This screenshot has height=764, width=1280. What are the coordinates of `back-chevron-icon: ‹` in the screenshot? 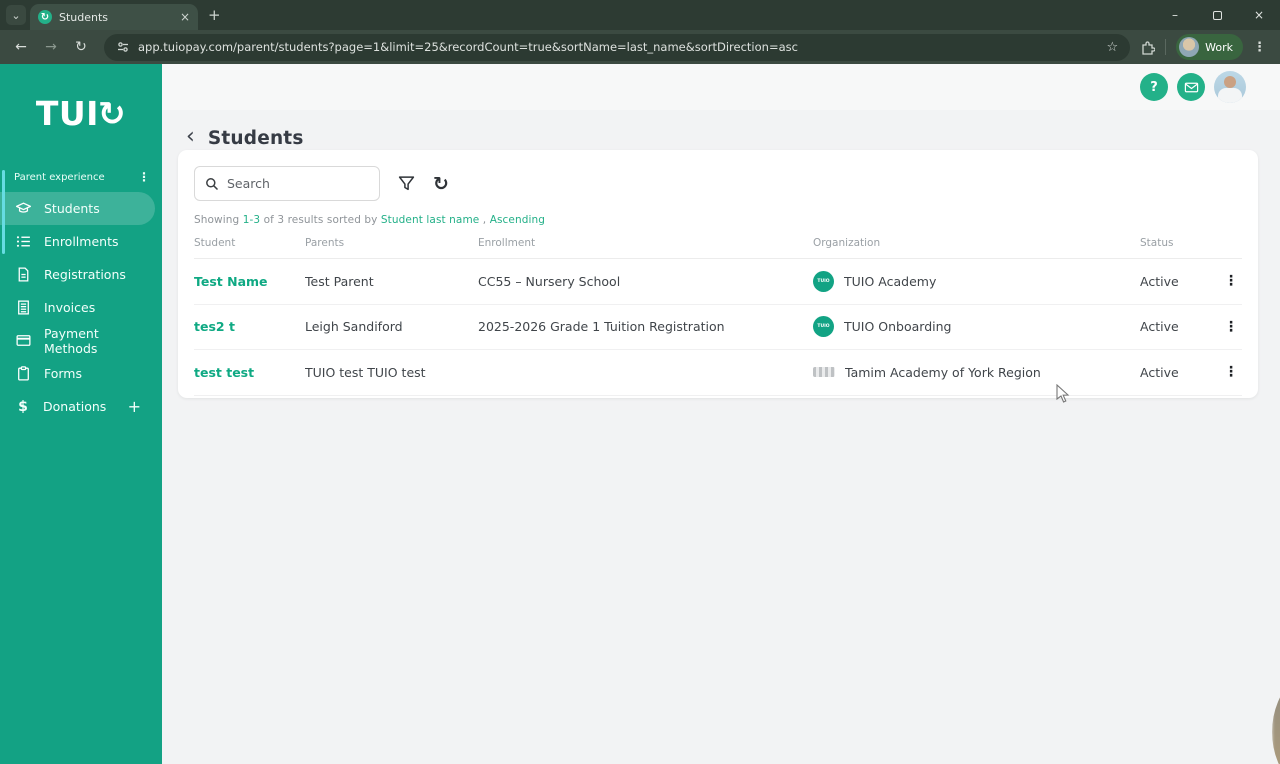 It's located at (190, 137).